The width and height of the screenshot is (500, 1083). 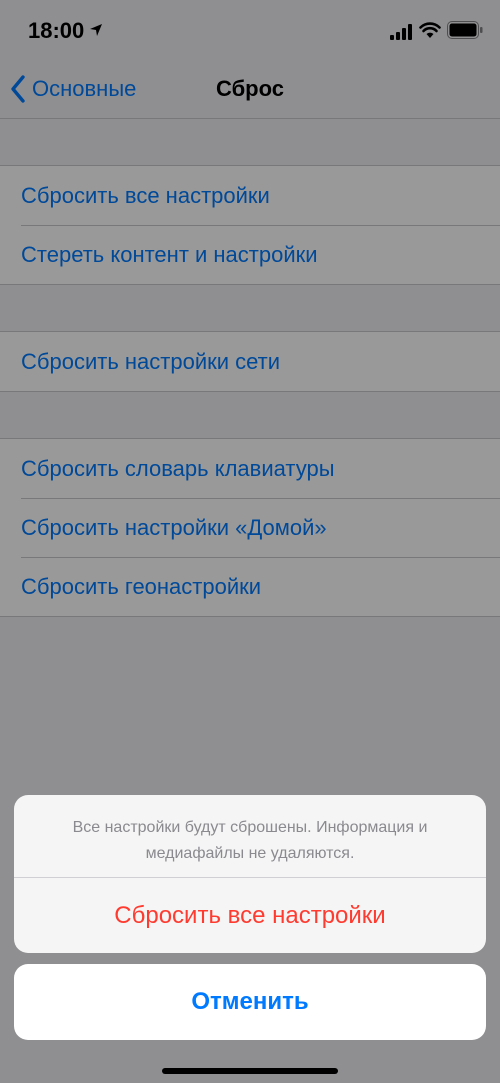 I want to click on home-indicator, so click(x=250, y=1071).